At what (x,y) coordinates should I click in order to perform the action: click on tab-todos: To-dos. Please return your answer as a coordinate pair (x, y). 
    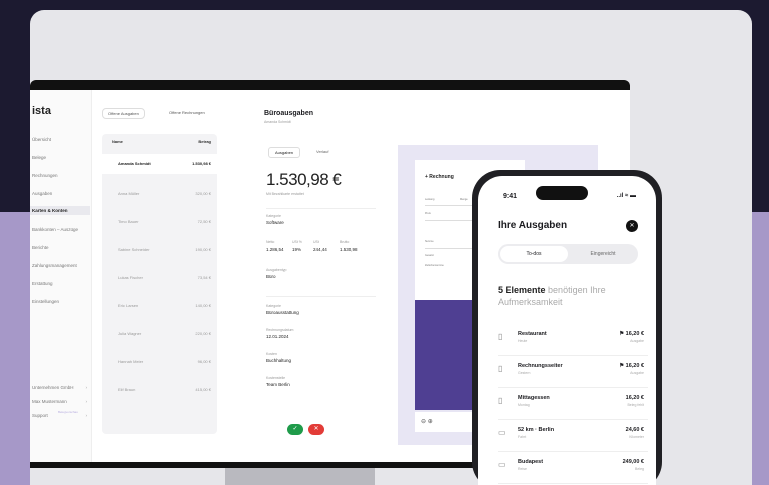
    Looking at the image, I should click on (534, 254).